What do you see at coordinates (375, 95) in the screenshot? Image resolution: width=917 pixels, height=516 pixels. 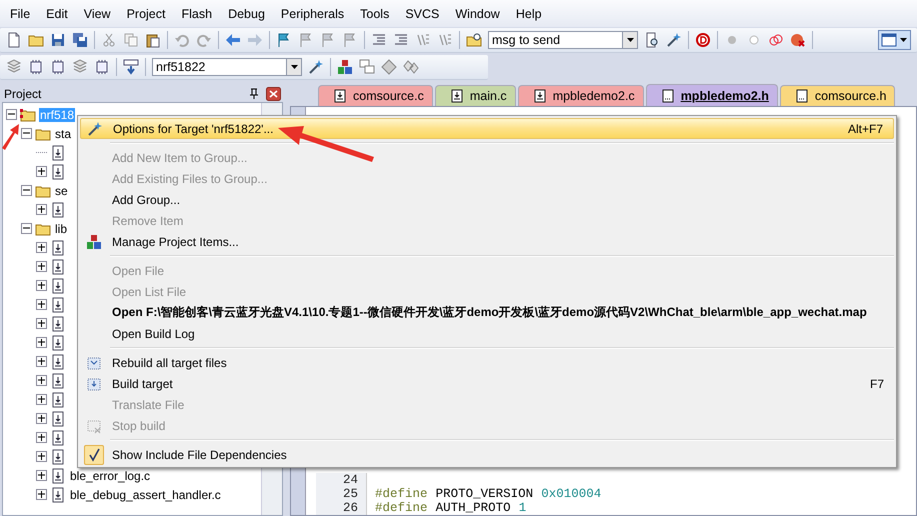 I see `file-tab: comsource.c` at bounding box center [375, 95].